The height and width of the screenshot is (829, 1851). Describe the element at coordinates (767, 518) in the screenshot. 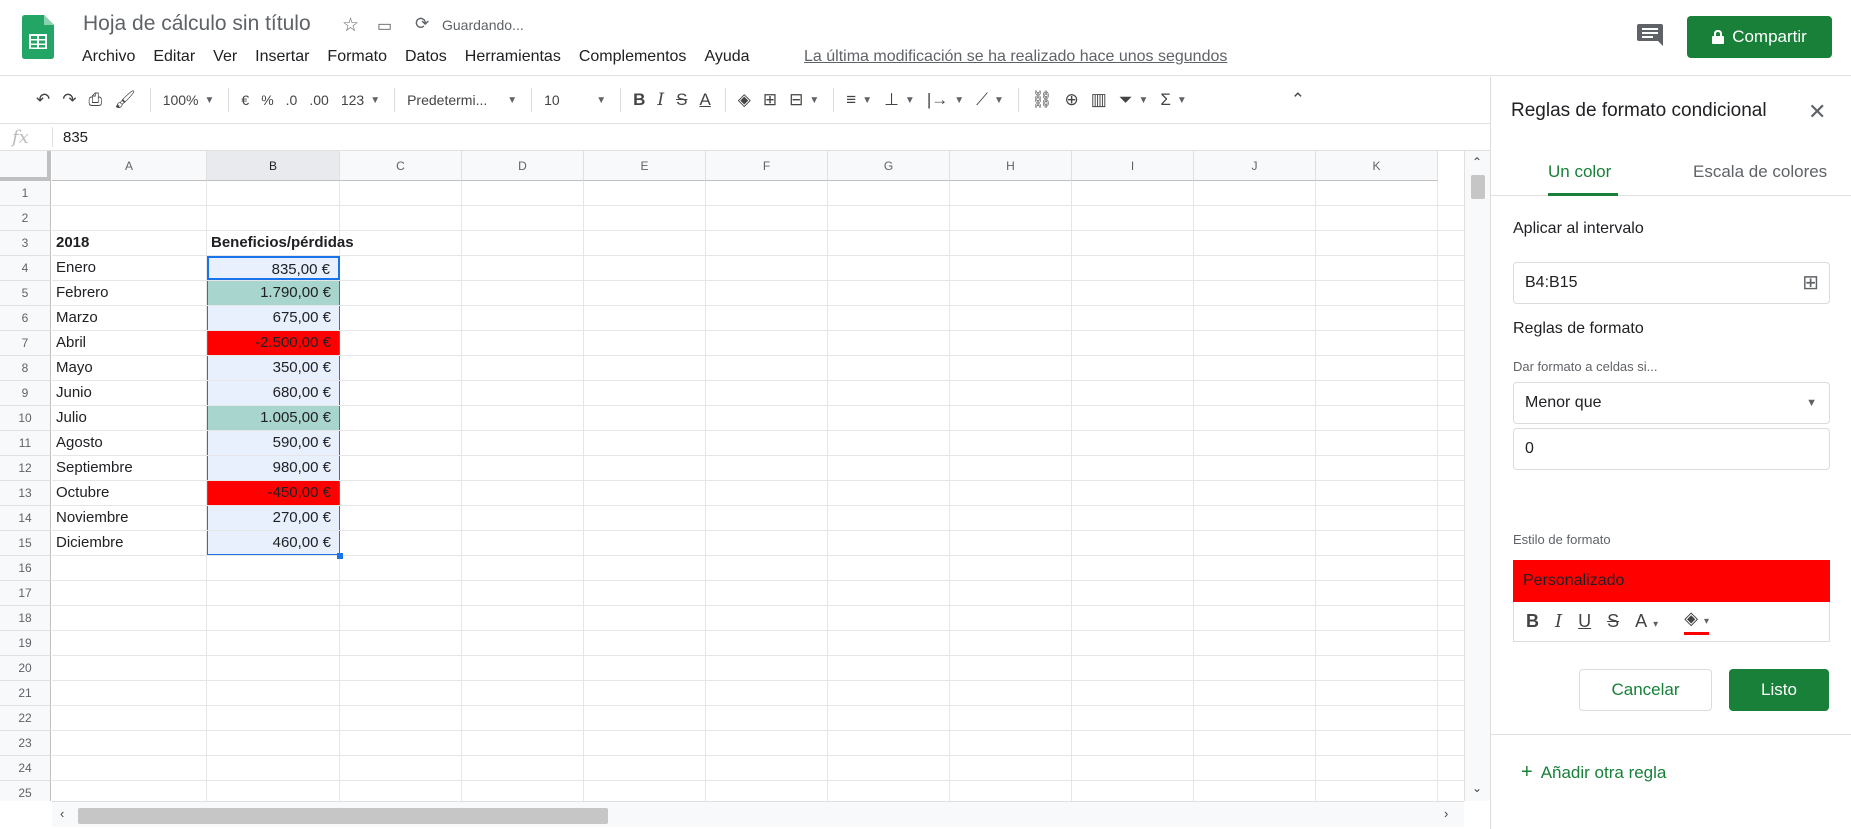

I see `cell-f14` at that location.